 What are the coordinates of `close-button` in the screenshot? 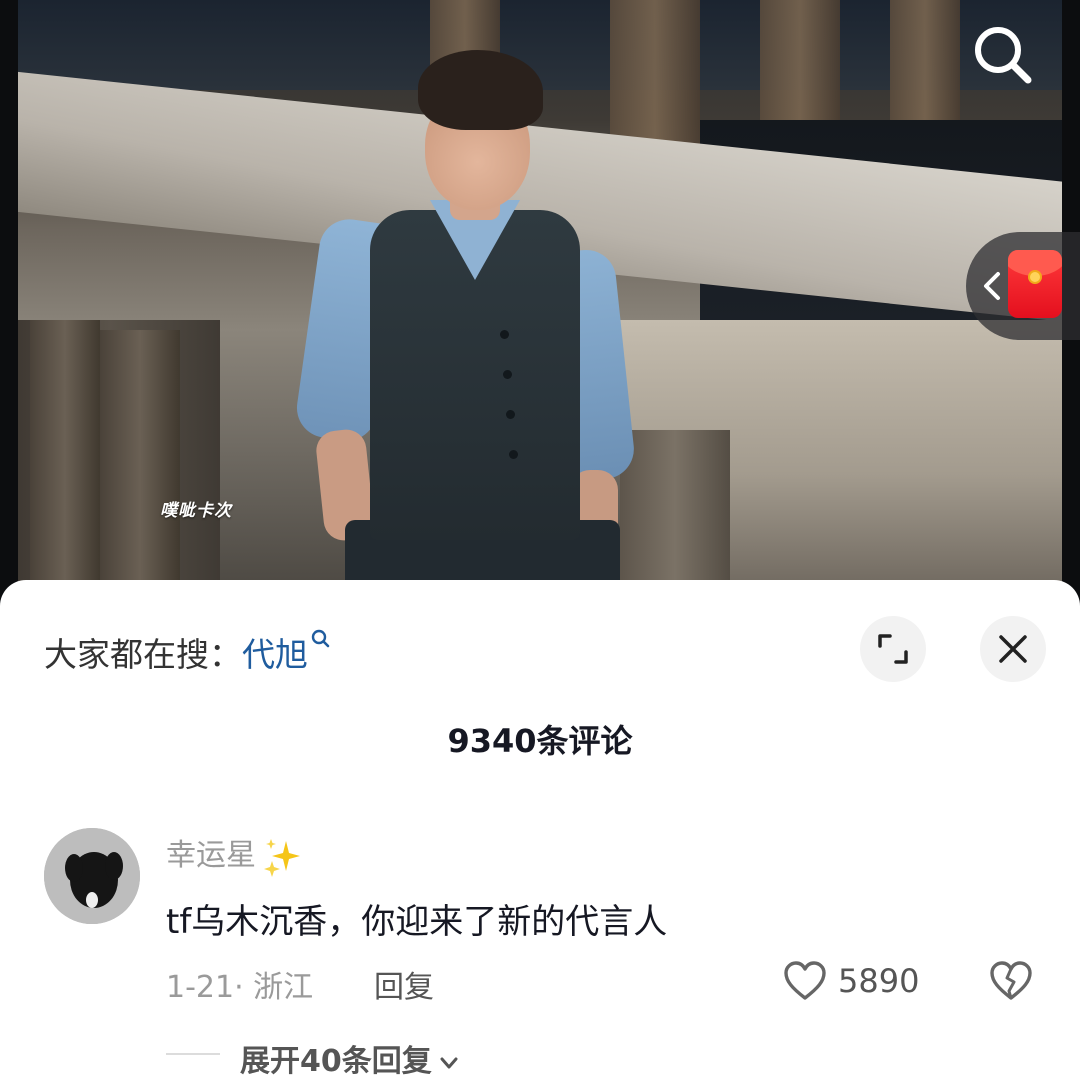 It's located at (1013, 649).